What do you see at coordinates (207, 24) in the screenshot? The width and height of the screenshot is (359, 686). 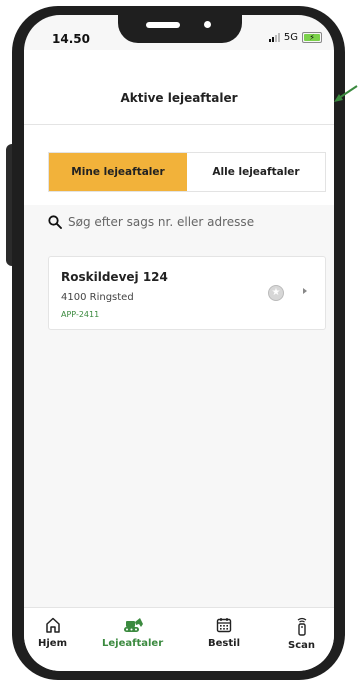 I see `front-camera` at bounding box center [207, 24].